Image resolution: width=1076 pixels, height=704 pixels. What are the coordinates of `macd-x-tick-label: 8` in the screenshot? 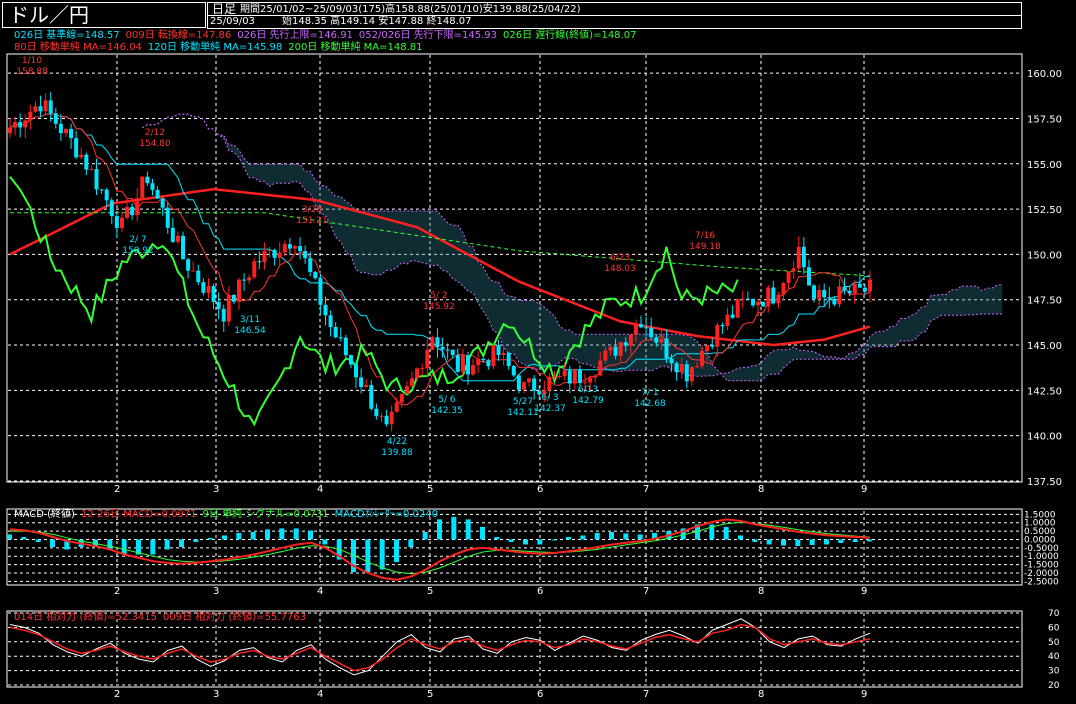 It's located at (761, 591).